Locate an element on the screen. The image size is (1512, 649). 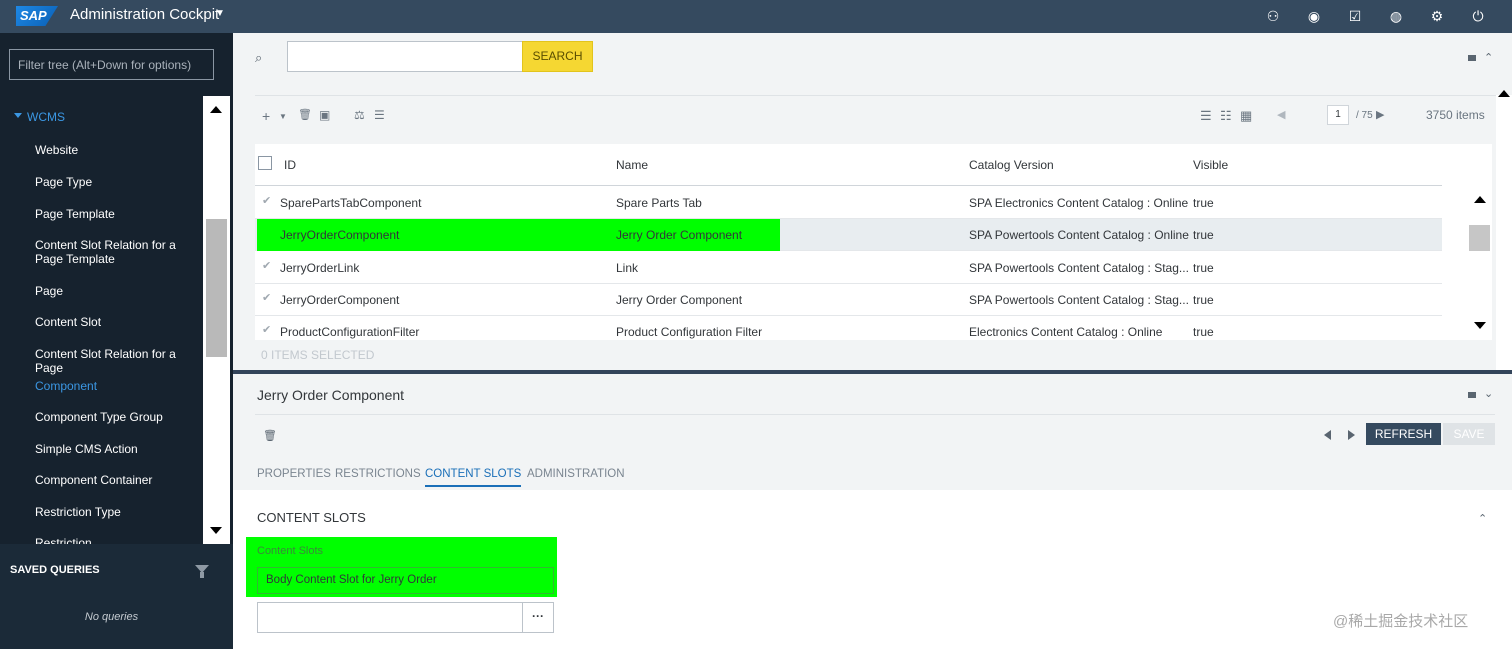
column-header-id: ID is located at coordinates (290, 165).